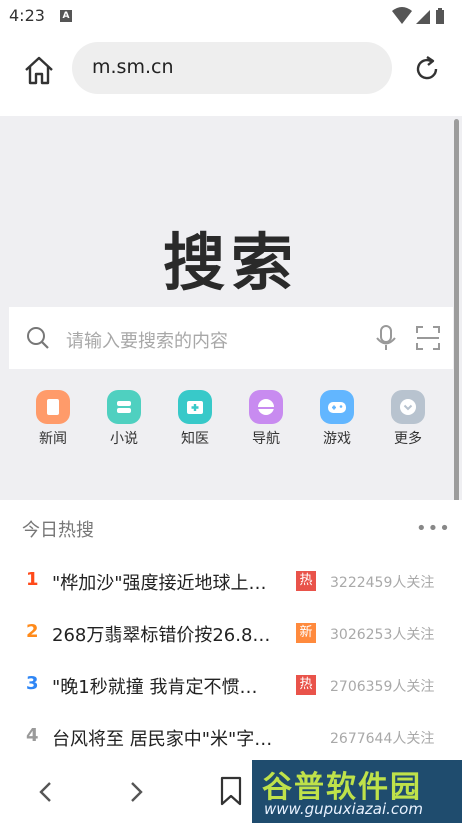 This screenshot has height=823, width=462. Describe the element at coordinates (402, 15) in the screenshot. I see `wifi-icon` at that location.